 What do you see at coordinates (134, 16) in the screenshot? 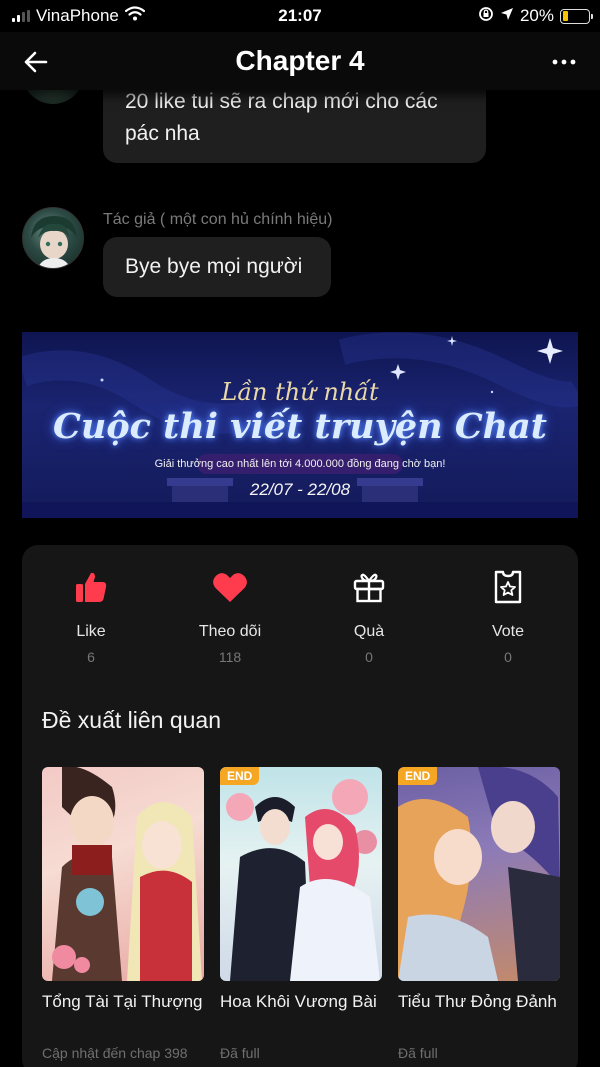
I see `wifi-icon` at bounding box center [134, 16].